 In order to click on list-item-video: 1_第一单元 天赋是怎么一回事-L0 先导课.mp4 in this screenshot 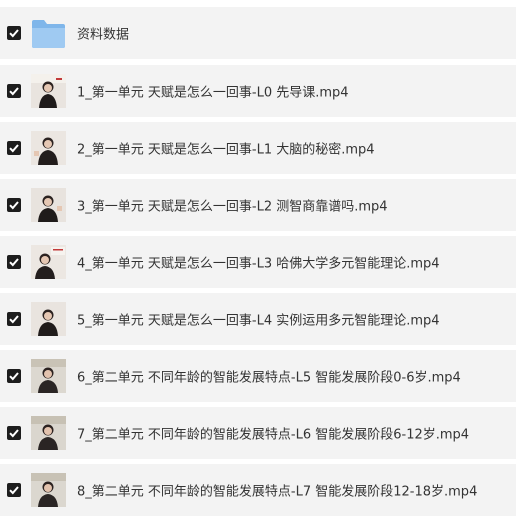, I will do `click(258, 91)`.